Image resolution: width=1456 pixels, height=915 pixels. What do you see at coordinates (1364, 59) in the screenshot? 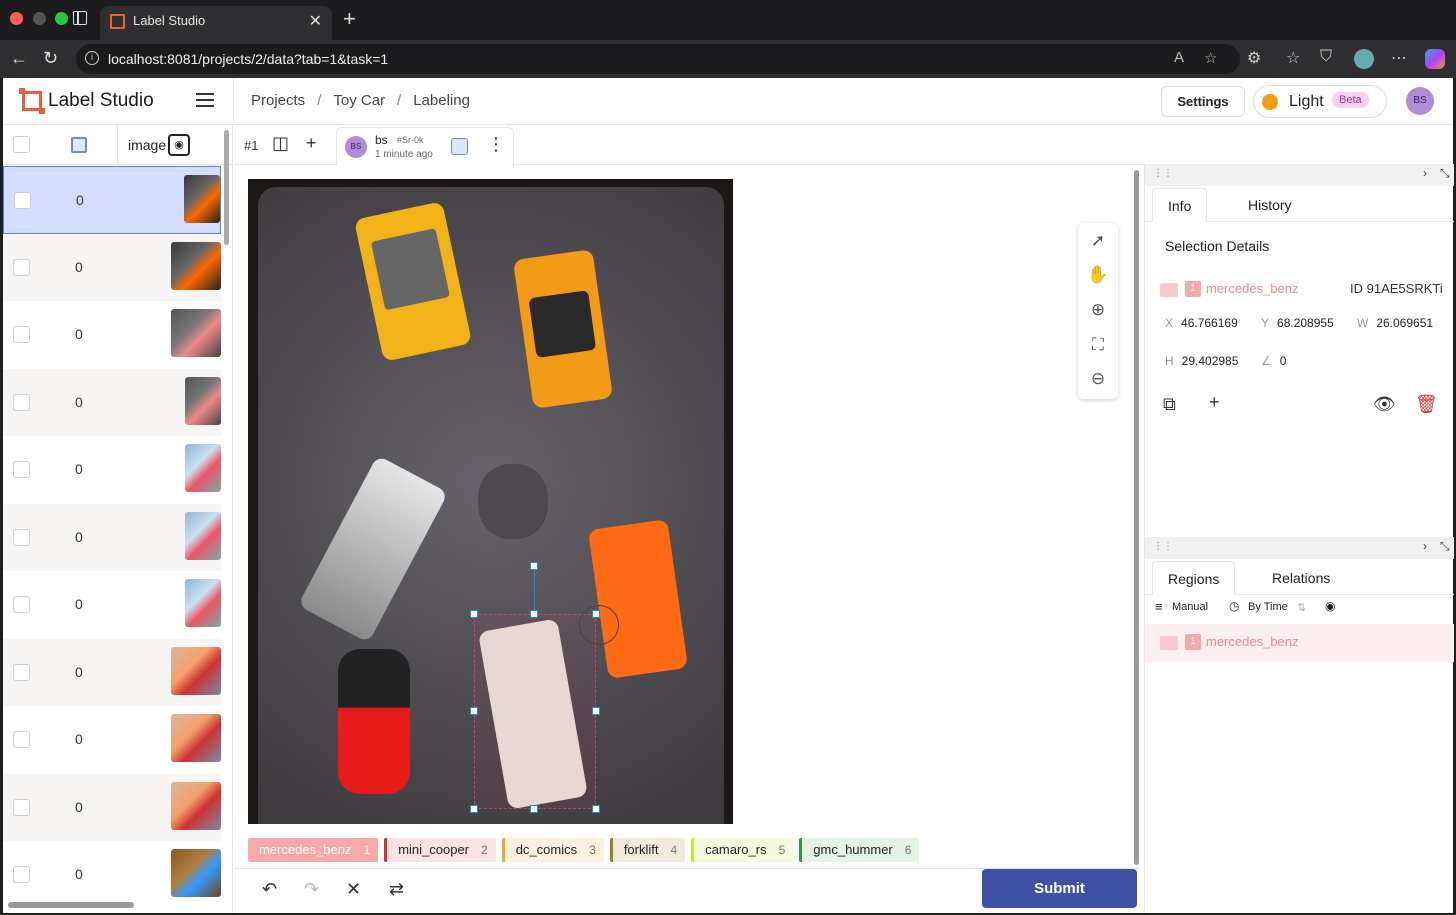
I see `browser-profile-avatar` at bounding box center [1364, 59].